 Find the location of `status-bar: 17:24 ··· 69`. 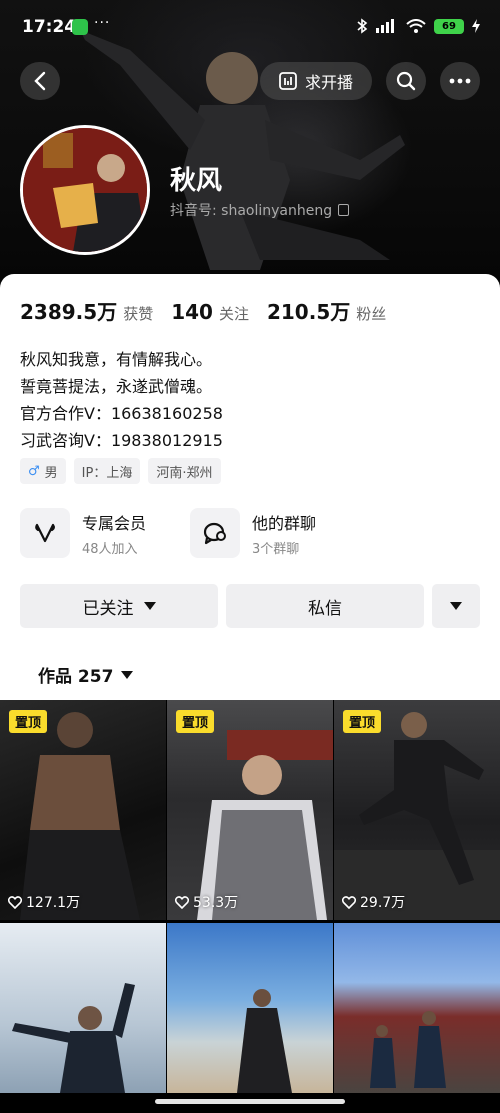

status-bar: 17:24 ··· 69 is located at coordinates (250, 28).